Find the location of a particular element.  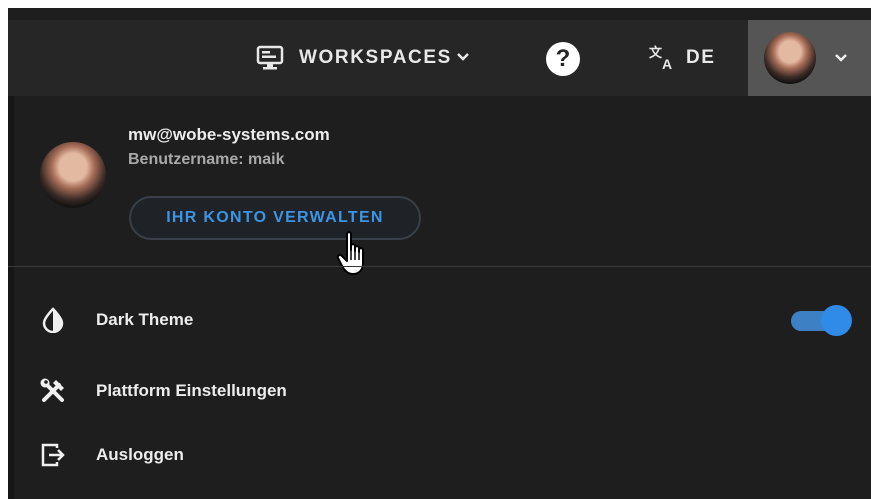

translate-icon: 文 A is located at coordinates (663, 58).